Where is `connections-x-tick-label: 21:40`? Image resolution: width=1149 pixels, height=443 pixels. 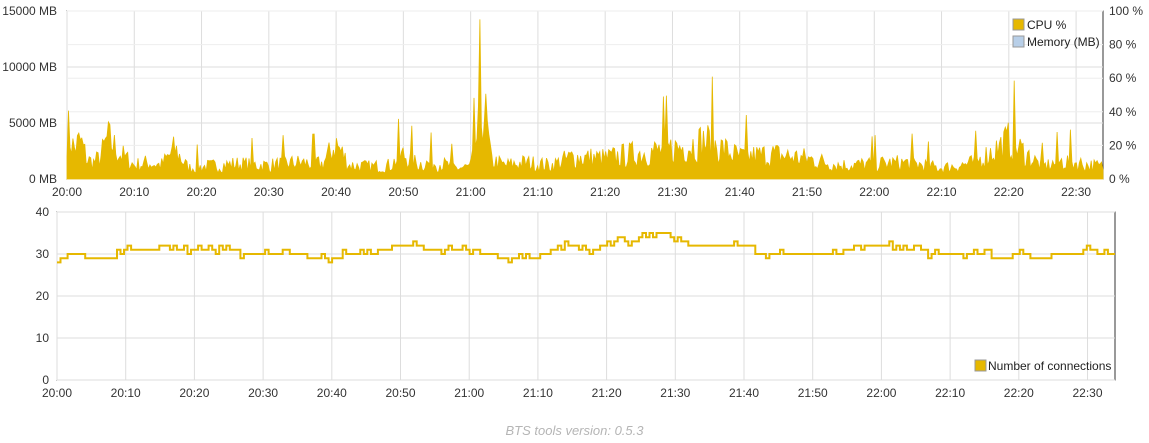 connections-x-tick-label: 21:40 is located at coordinates (744, 393).